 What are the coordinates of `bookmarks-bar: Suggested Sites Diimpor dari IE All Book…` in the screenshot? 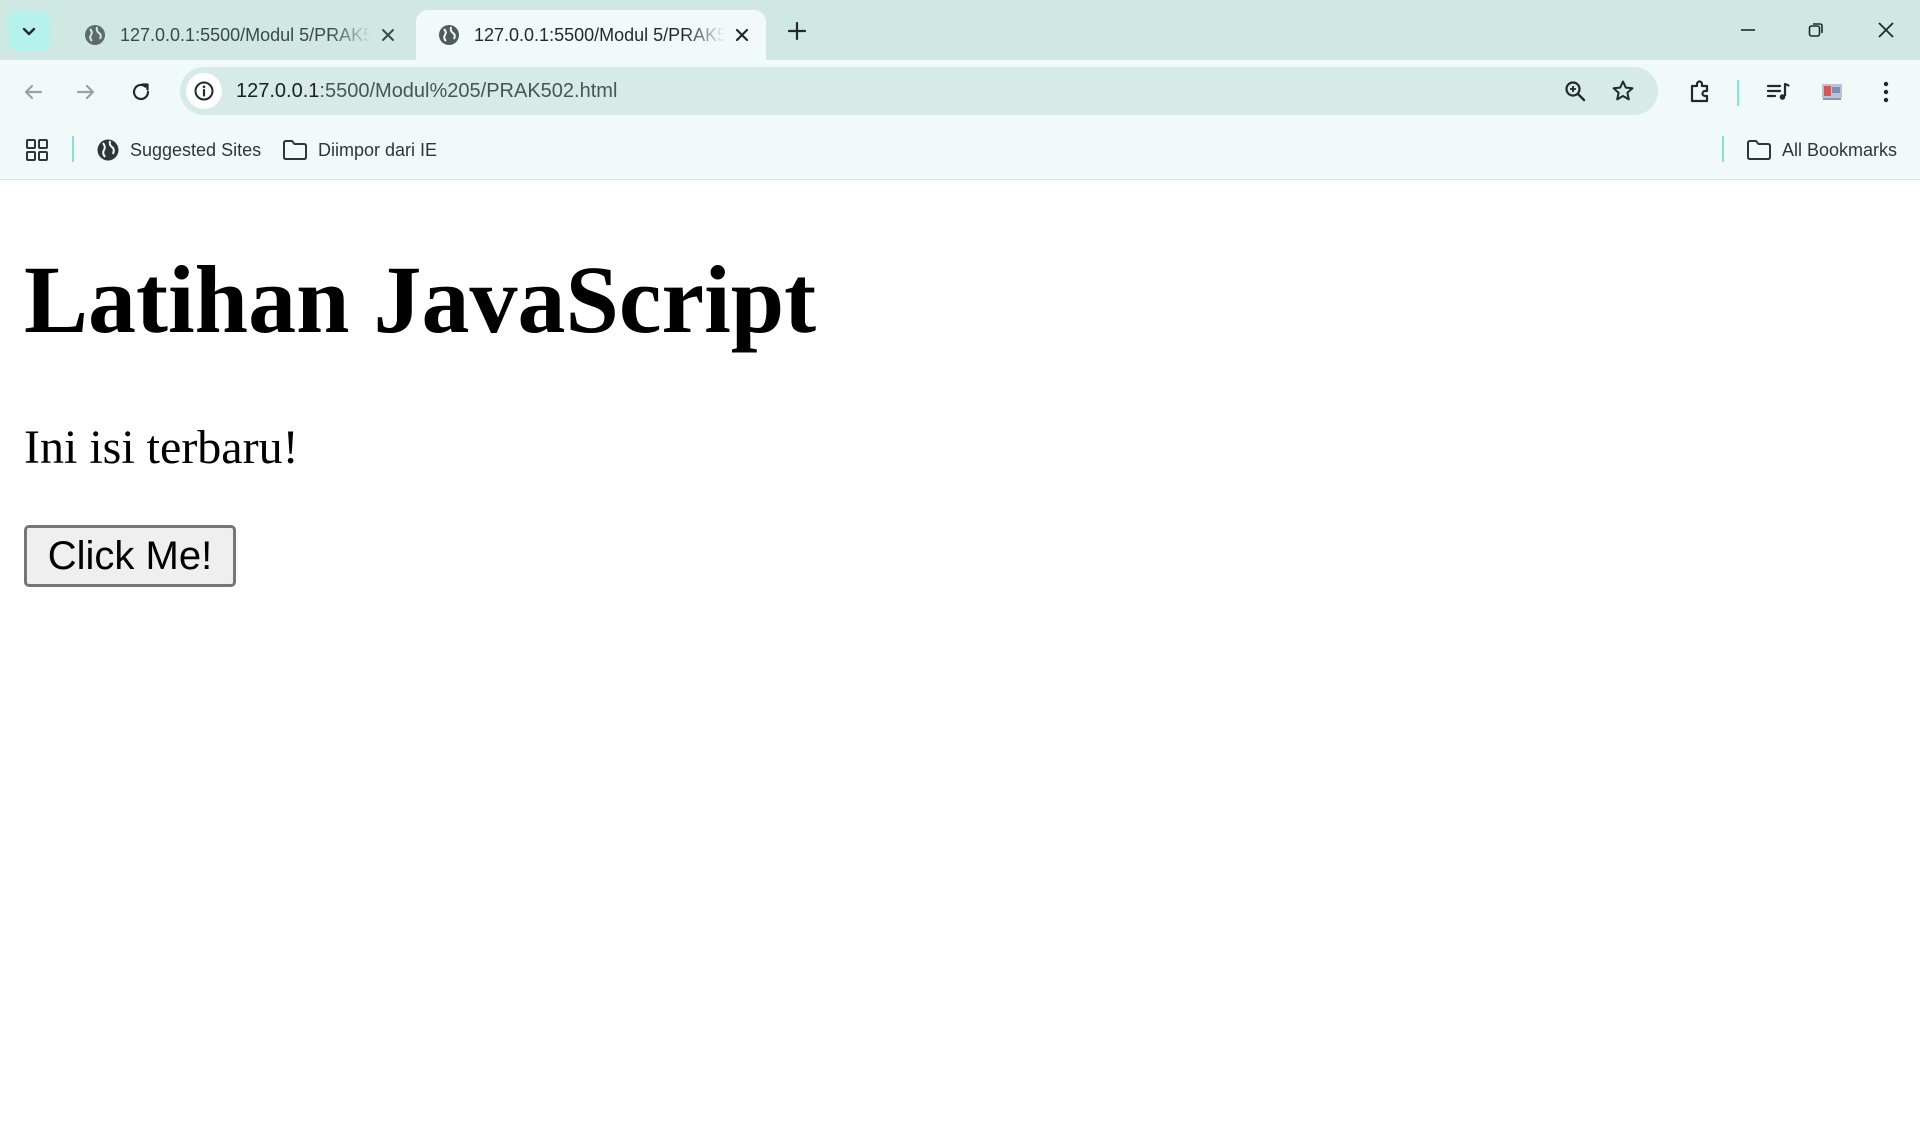 It's located at (960, 150).